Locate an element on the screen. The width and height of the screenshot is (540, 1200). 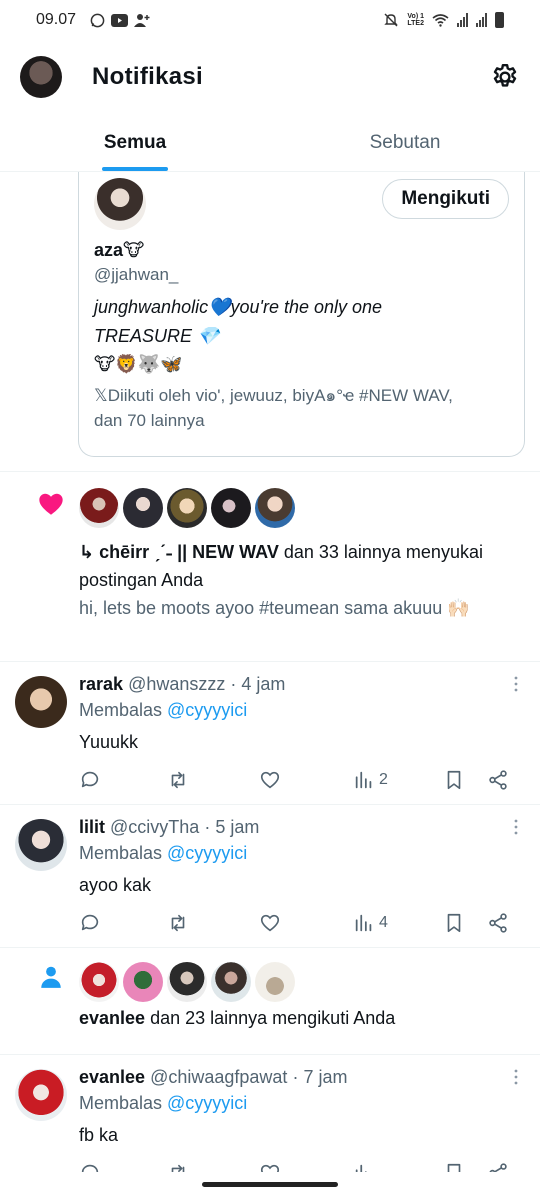
user-card-name: aza🐮 is located at coordinates (119, 250).